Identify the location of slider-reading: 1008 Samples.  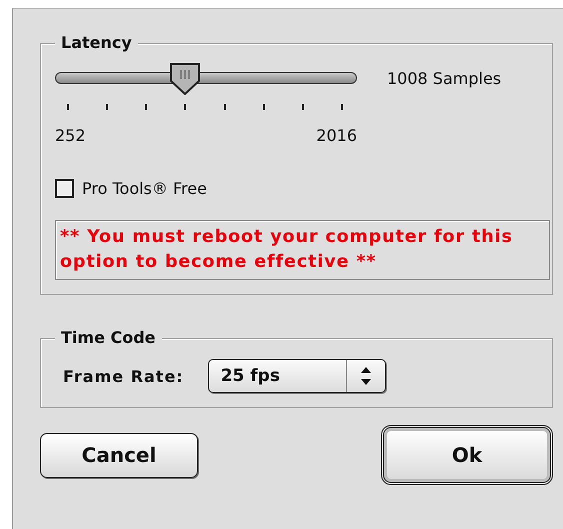
(444, 78).